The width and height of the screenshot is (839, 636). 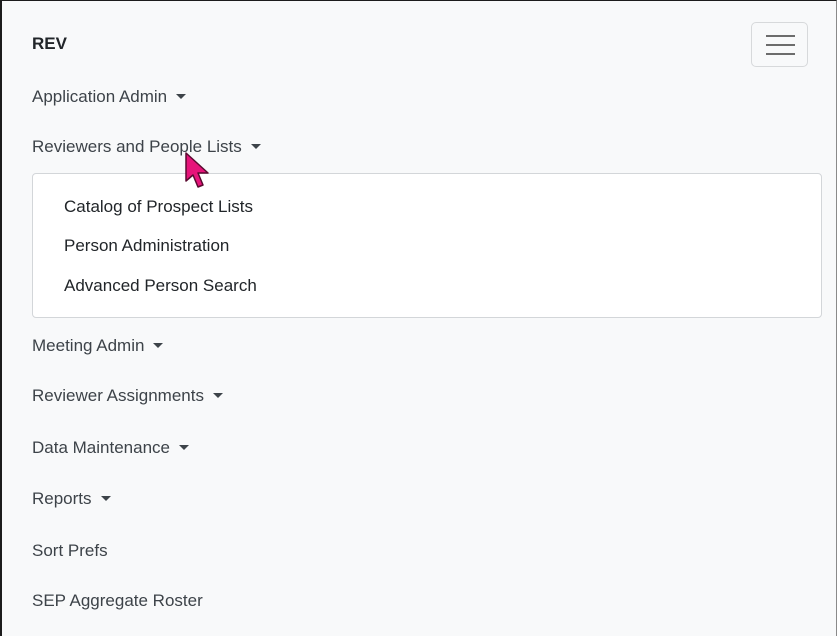 What do you see at coordinates (101, 447) in the screenshot?
I see `nav-data-maintenance-label: Data Maintenance` at bounding box center [101, 447].